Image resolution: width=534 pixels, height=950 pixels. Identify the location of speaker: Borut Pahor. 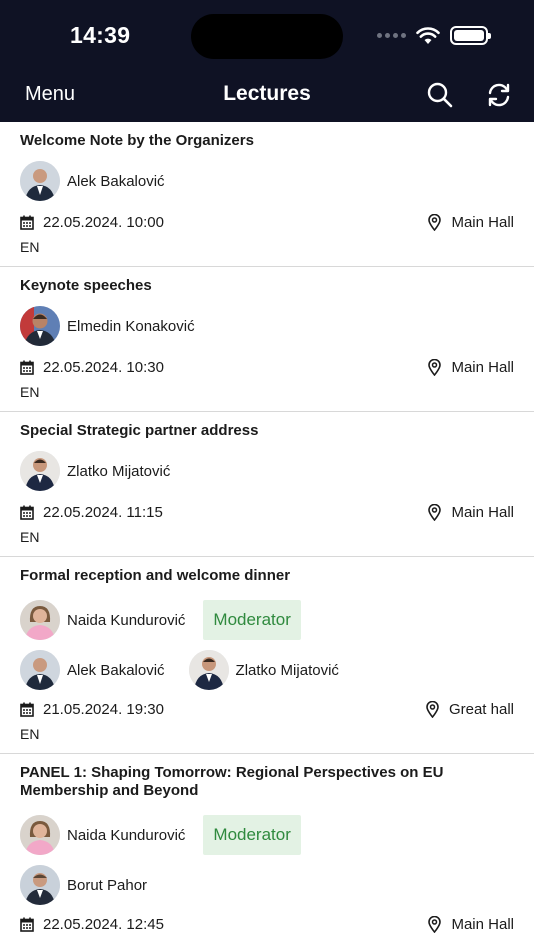
(88, 885).